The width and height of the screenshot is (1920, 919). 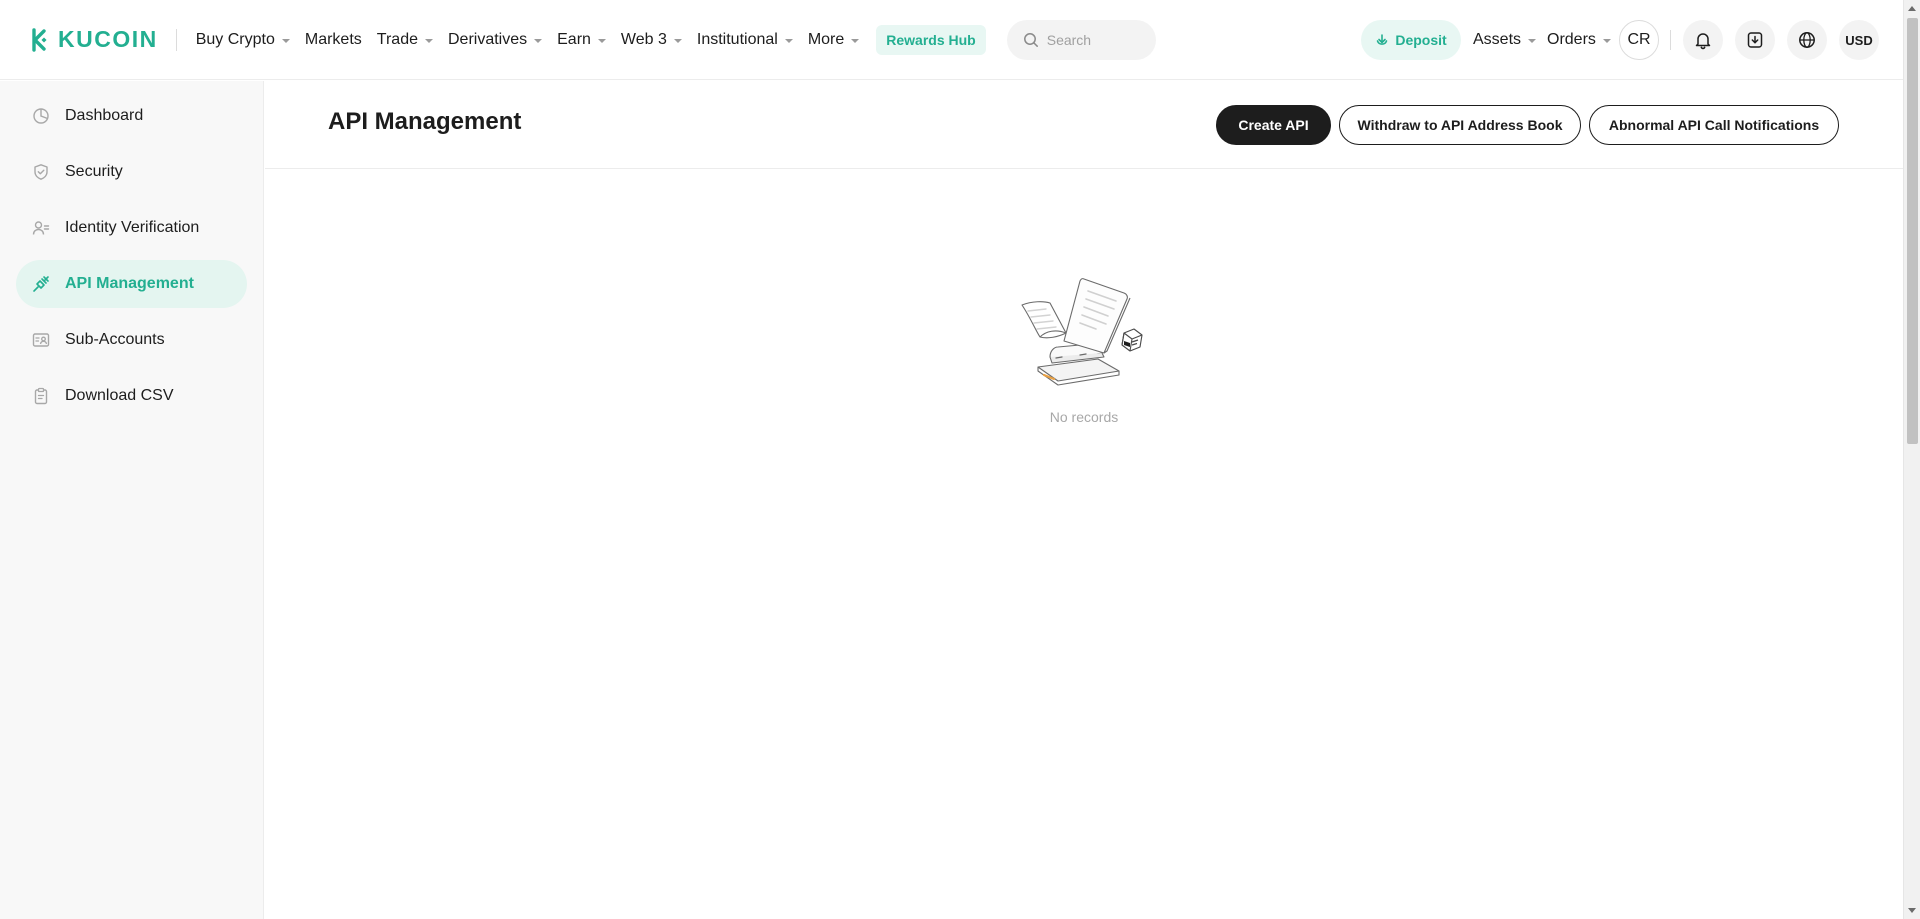 I want to click on sidebar-item-dashboard: Dashboard, so click(x=131, y=116).